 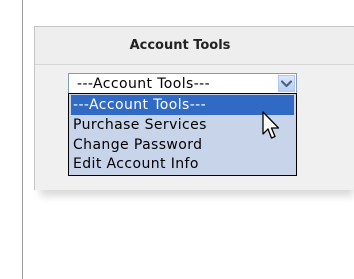 What do you see at coordinates (271, 125) in the screenshot?
I see `mouse-pointer-icon` at bounding box center [271, 125].